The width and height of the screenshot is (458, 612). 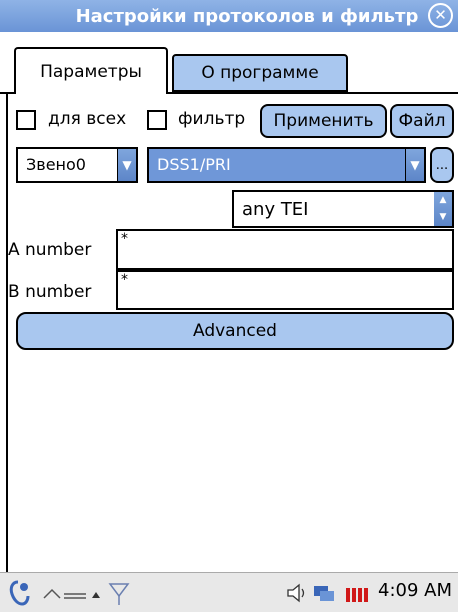 I want to click on title-bar: Настройки протоколов и фильтр, so click(x=229, y=16).